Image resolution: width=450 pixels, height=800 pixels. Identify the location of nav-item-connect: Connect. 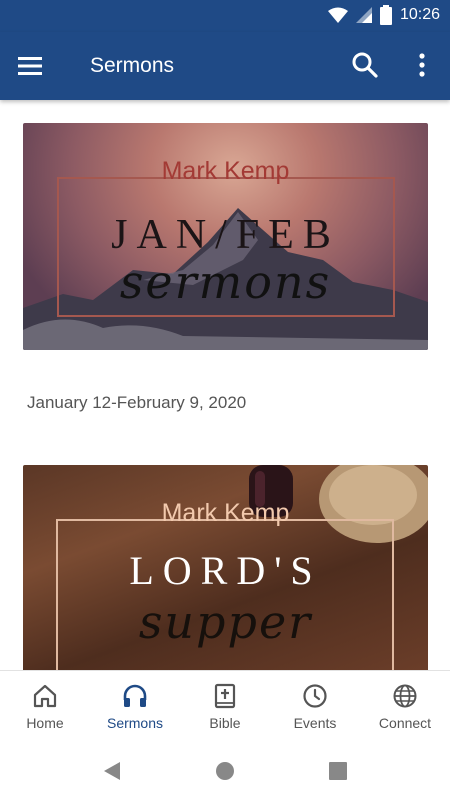
(405, 706).